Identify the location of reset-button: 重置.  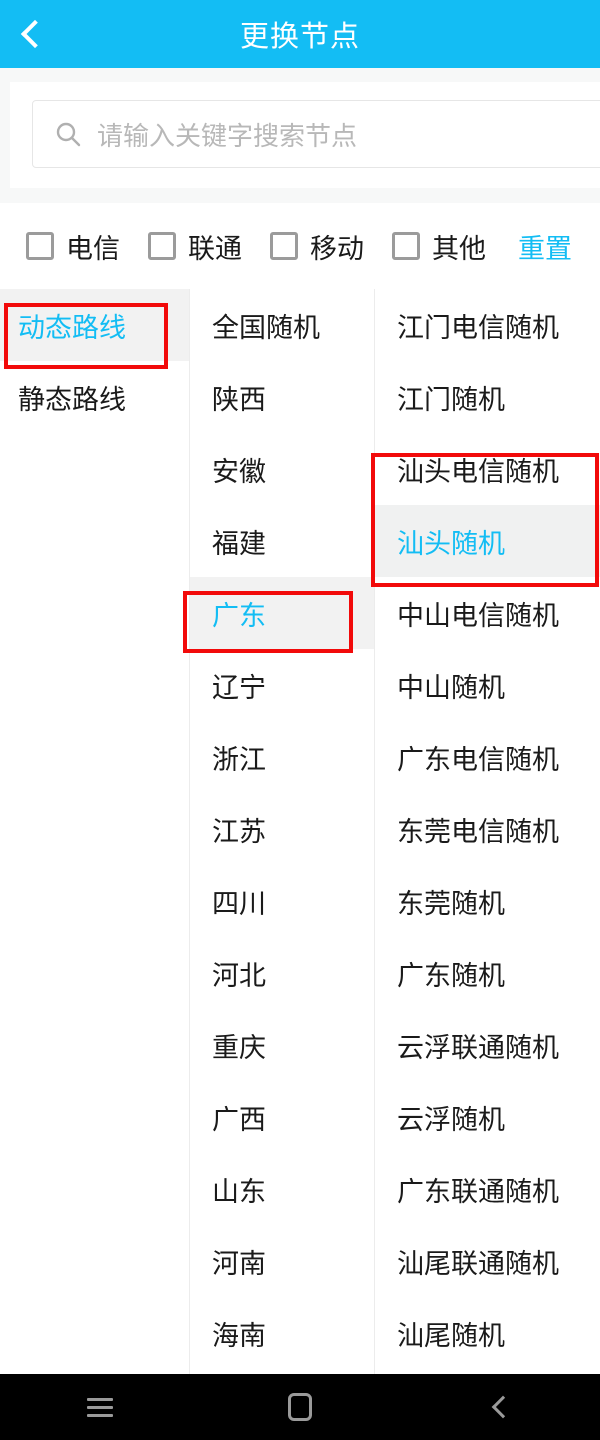
(545, 246).